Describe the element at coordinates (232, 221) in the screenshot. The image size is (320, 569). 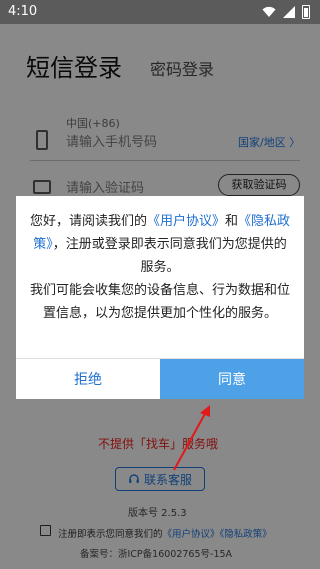
I see `dialog-text-and: 和` at that location.